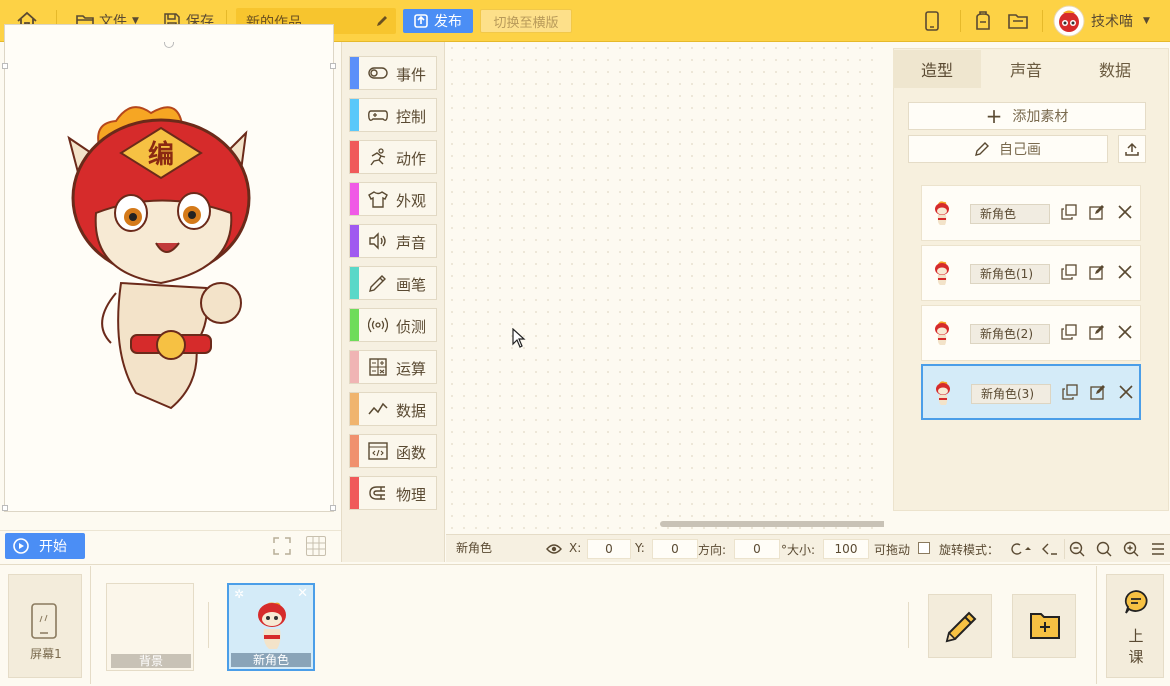 The height and width of the screenshot is (686, 1170). I want to click on category-10: 函数, so click(393, 451).